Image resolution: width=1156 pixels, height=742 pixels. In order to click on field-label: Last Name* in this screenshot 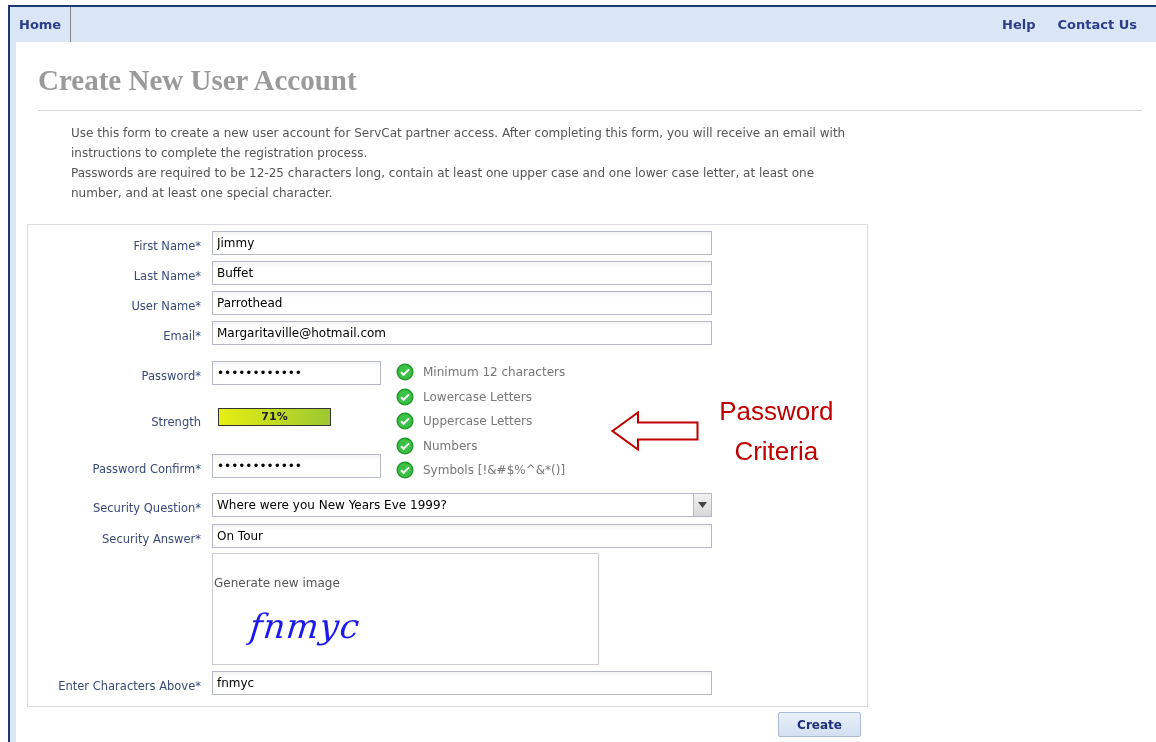, I will do `click(167, 276)`.